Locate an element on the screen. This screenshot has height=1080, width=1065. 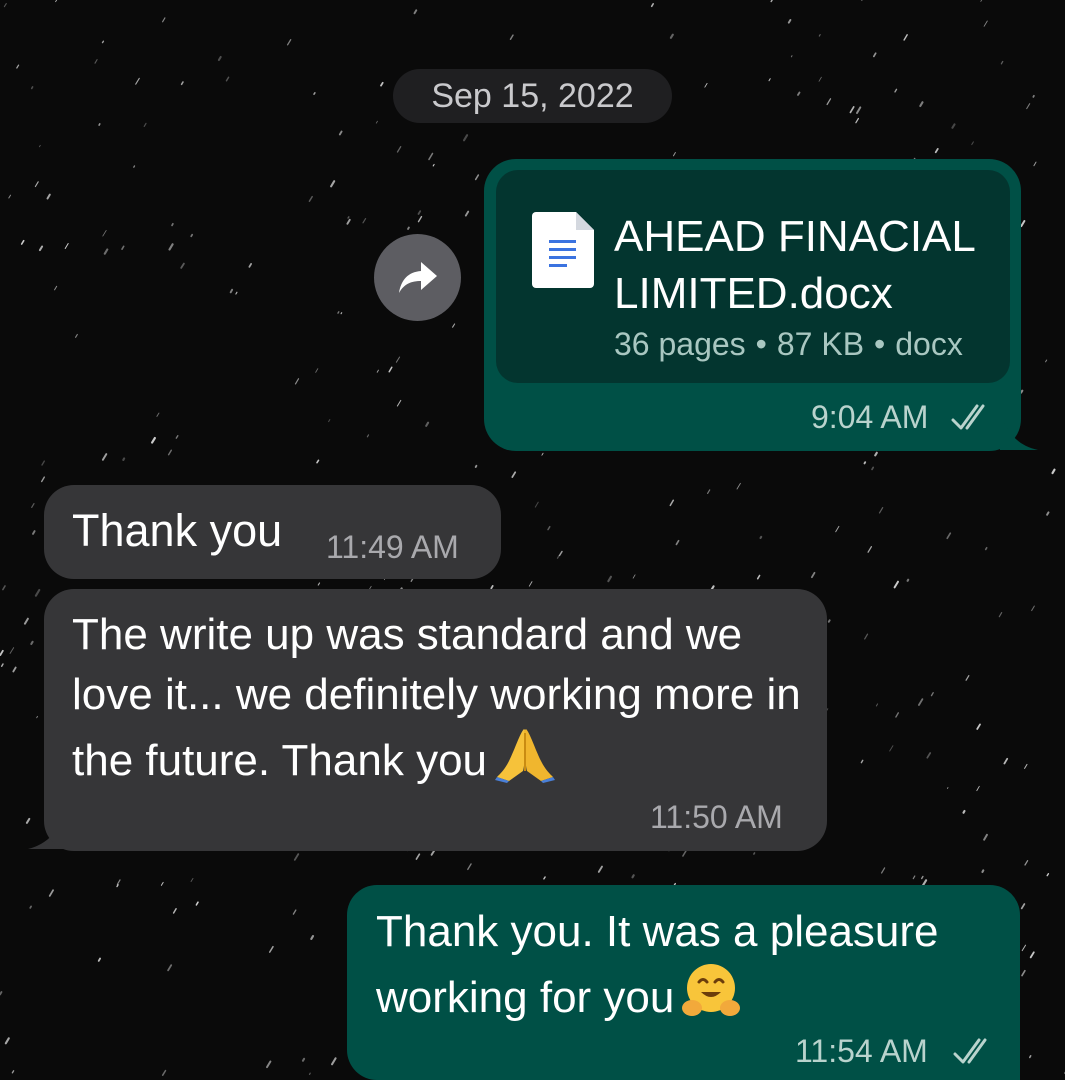
double-check-icon is located at coordinates (970, 1051).